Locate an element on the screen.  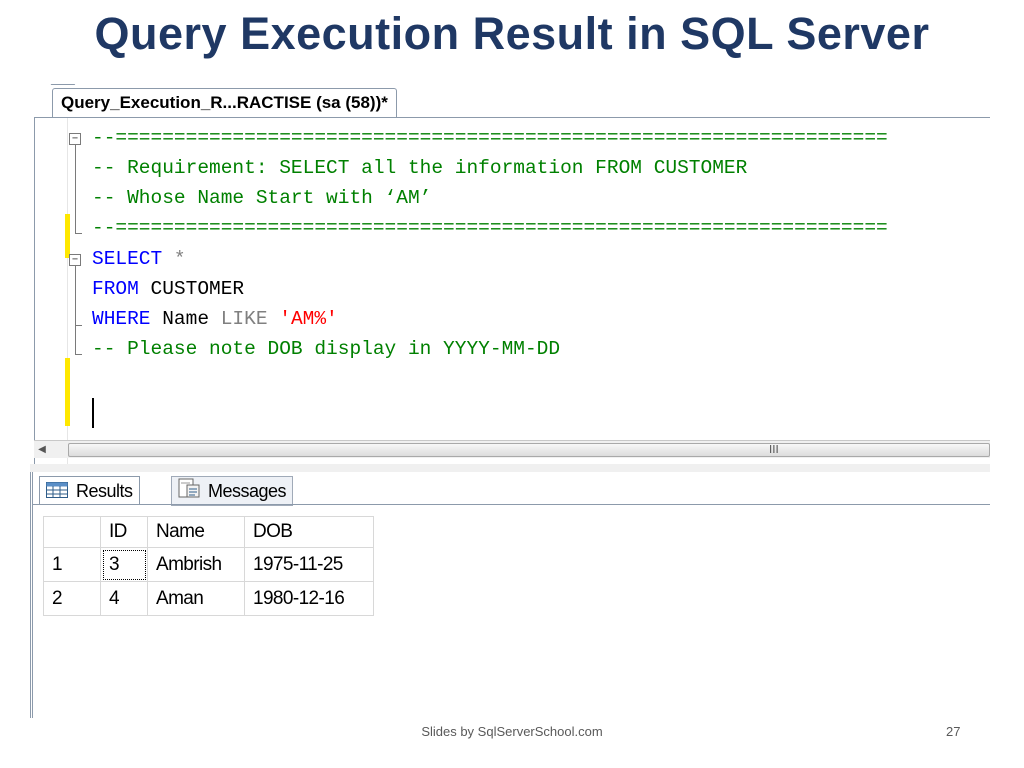
grid-header-row: ID Name DOB is located at coordinates (208, 532).